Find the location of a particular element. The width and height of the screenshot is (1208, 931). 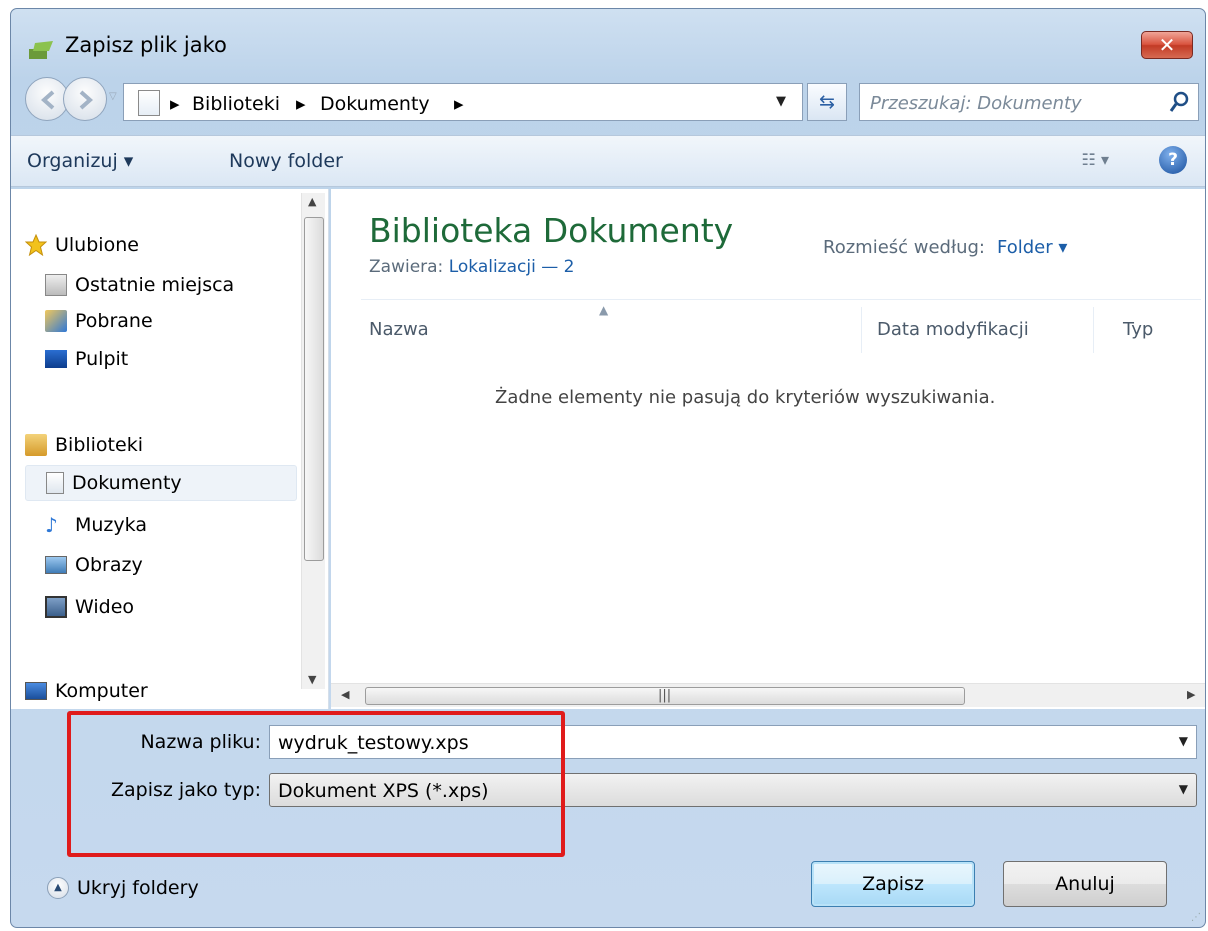

sidebar-item-obrazy: Obrazy is located at coordinates (94, 565).